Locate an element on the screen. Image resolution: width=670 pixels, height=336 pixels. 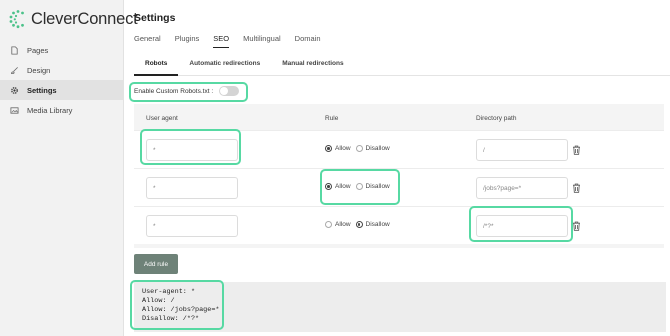
sidebar-nav: Pages Design Settings Media Library is located at coordinates (62, 80).